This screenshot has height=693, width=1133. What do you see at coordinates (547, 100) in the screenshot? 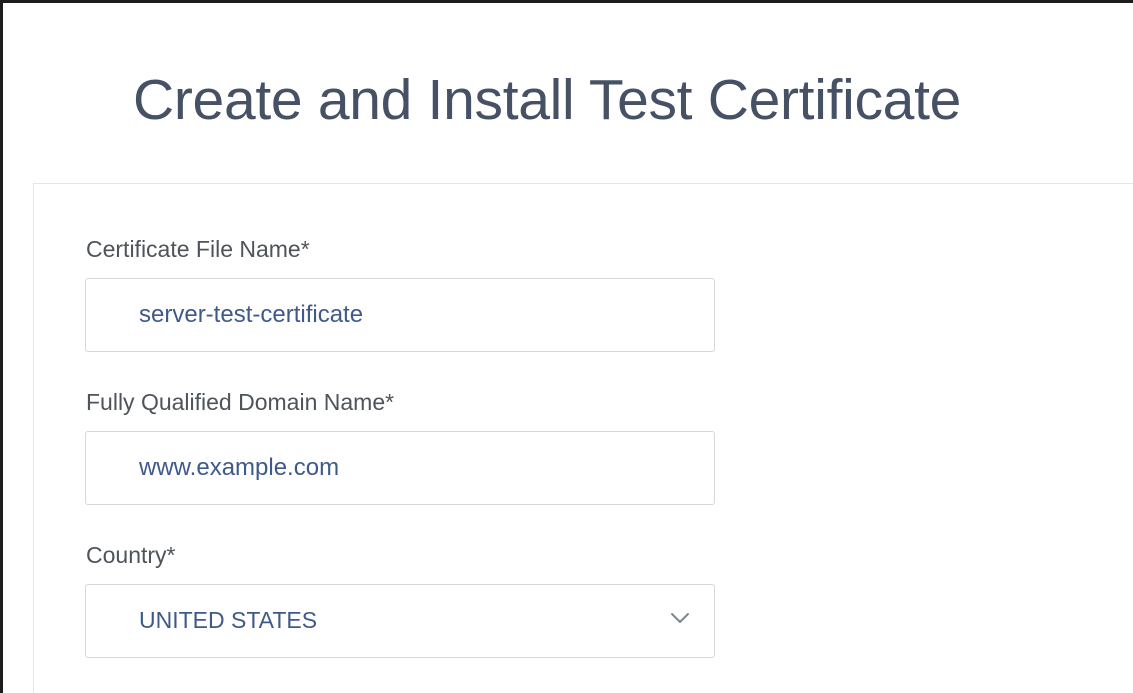
I see `page-title: Create and Install Test Certificate` at bounding box center [547, 100].